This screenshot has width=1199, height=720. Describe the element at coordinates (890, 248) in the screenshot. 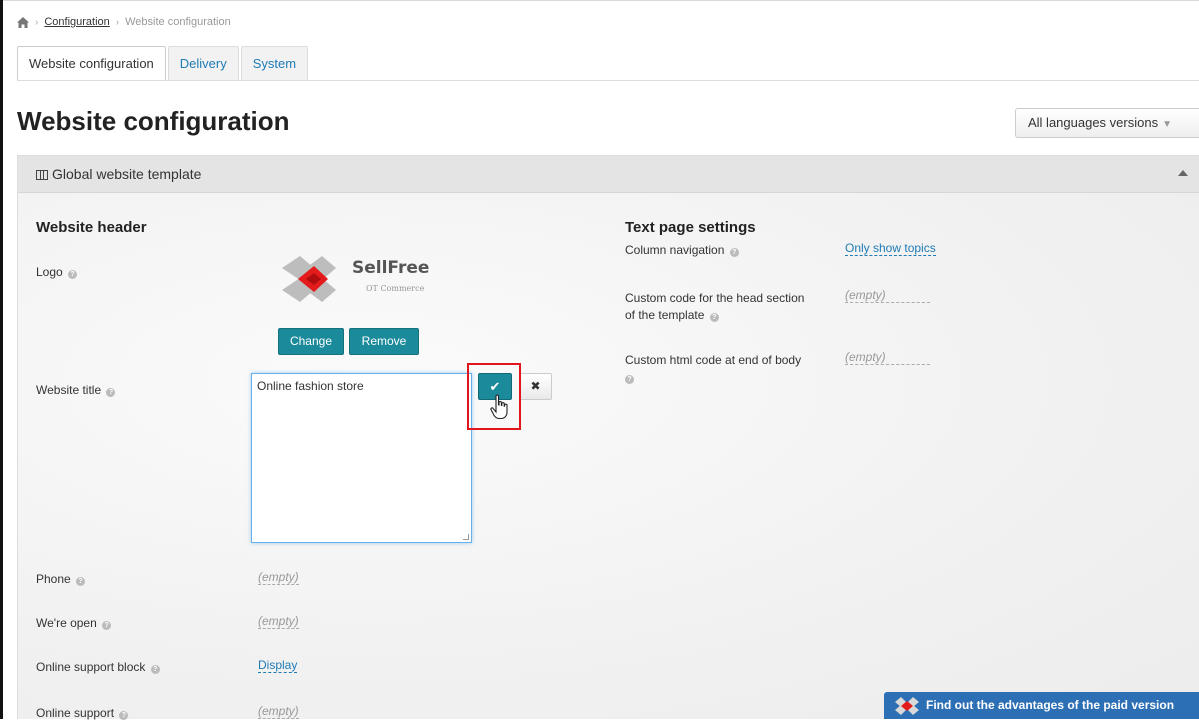

I see `column-navigation-value: Only show topics` at that location.